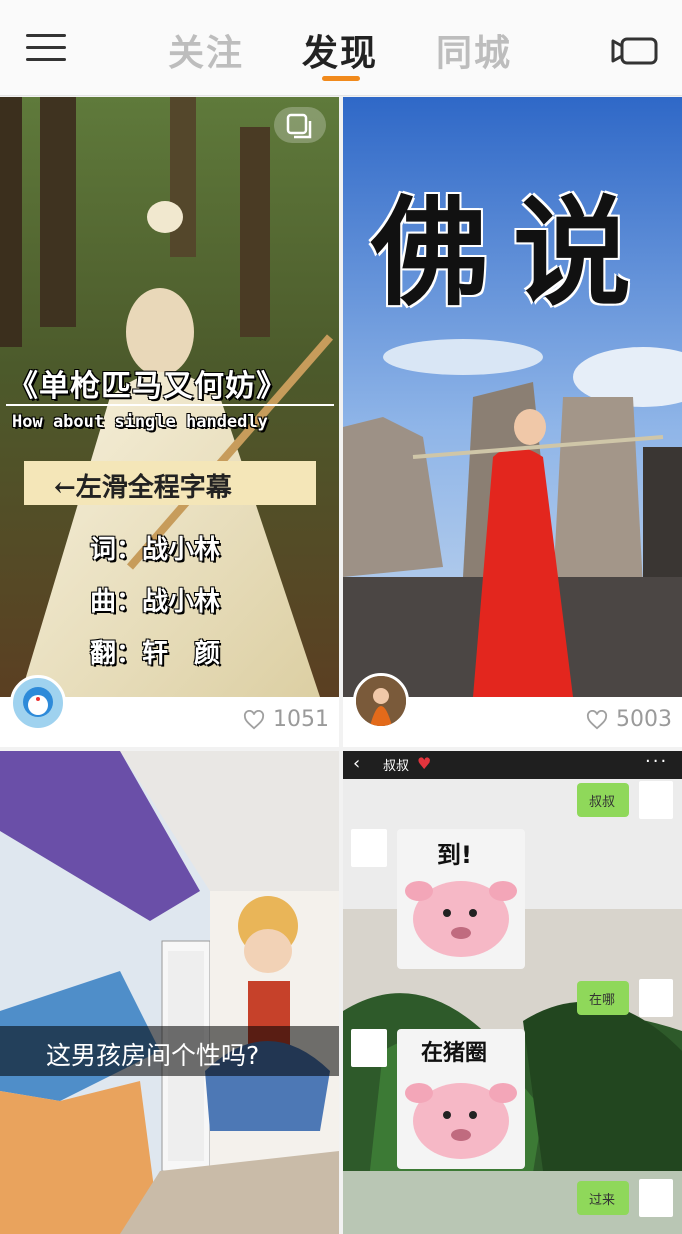  I want to click on cover-credit: 翻：轩 颜, so click(155, 654).